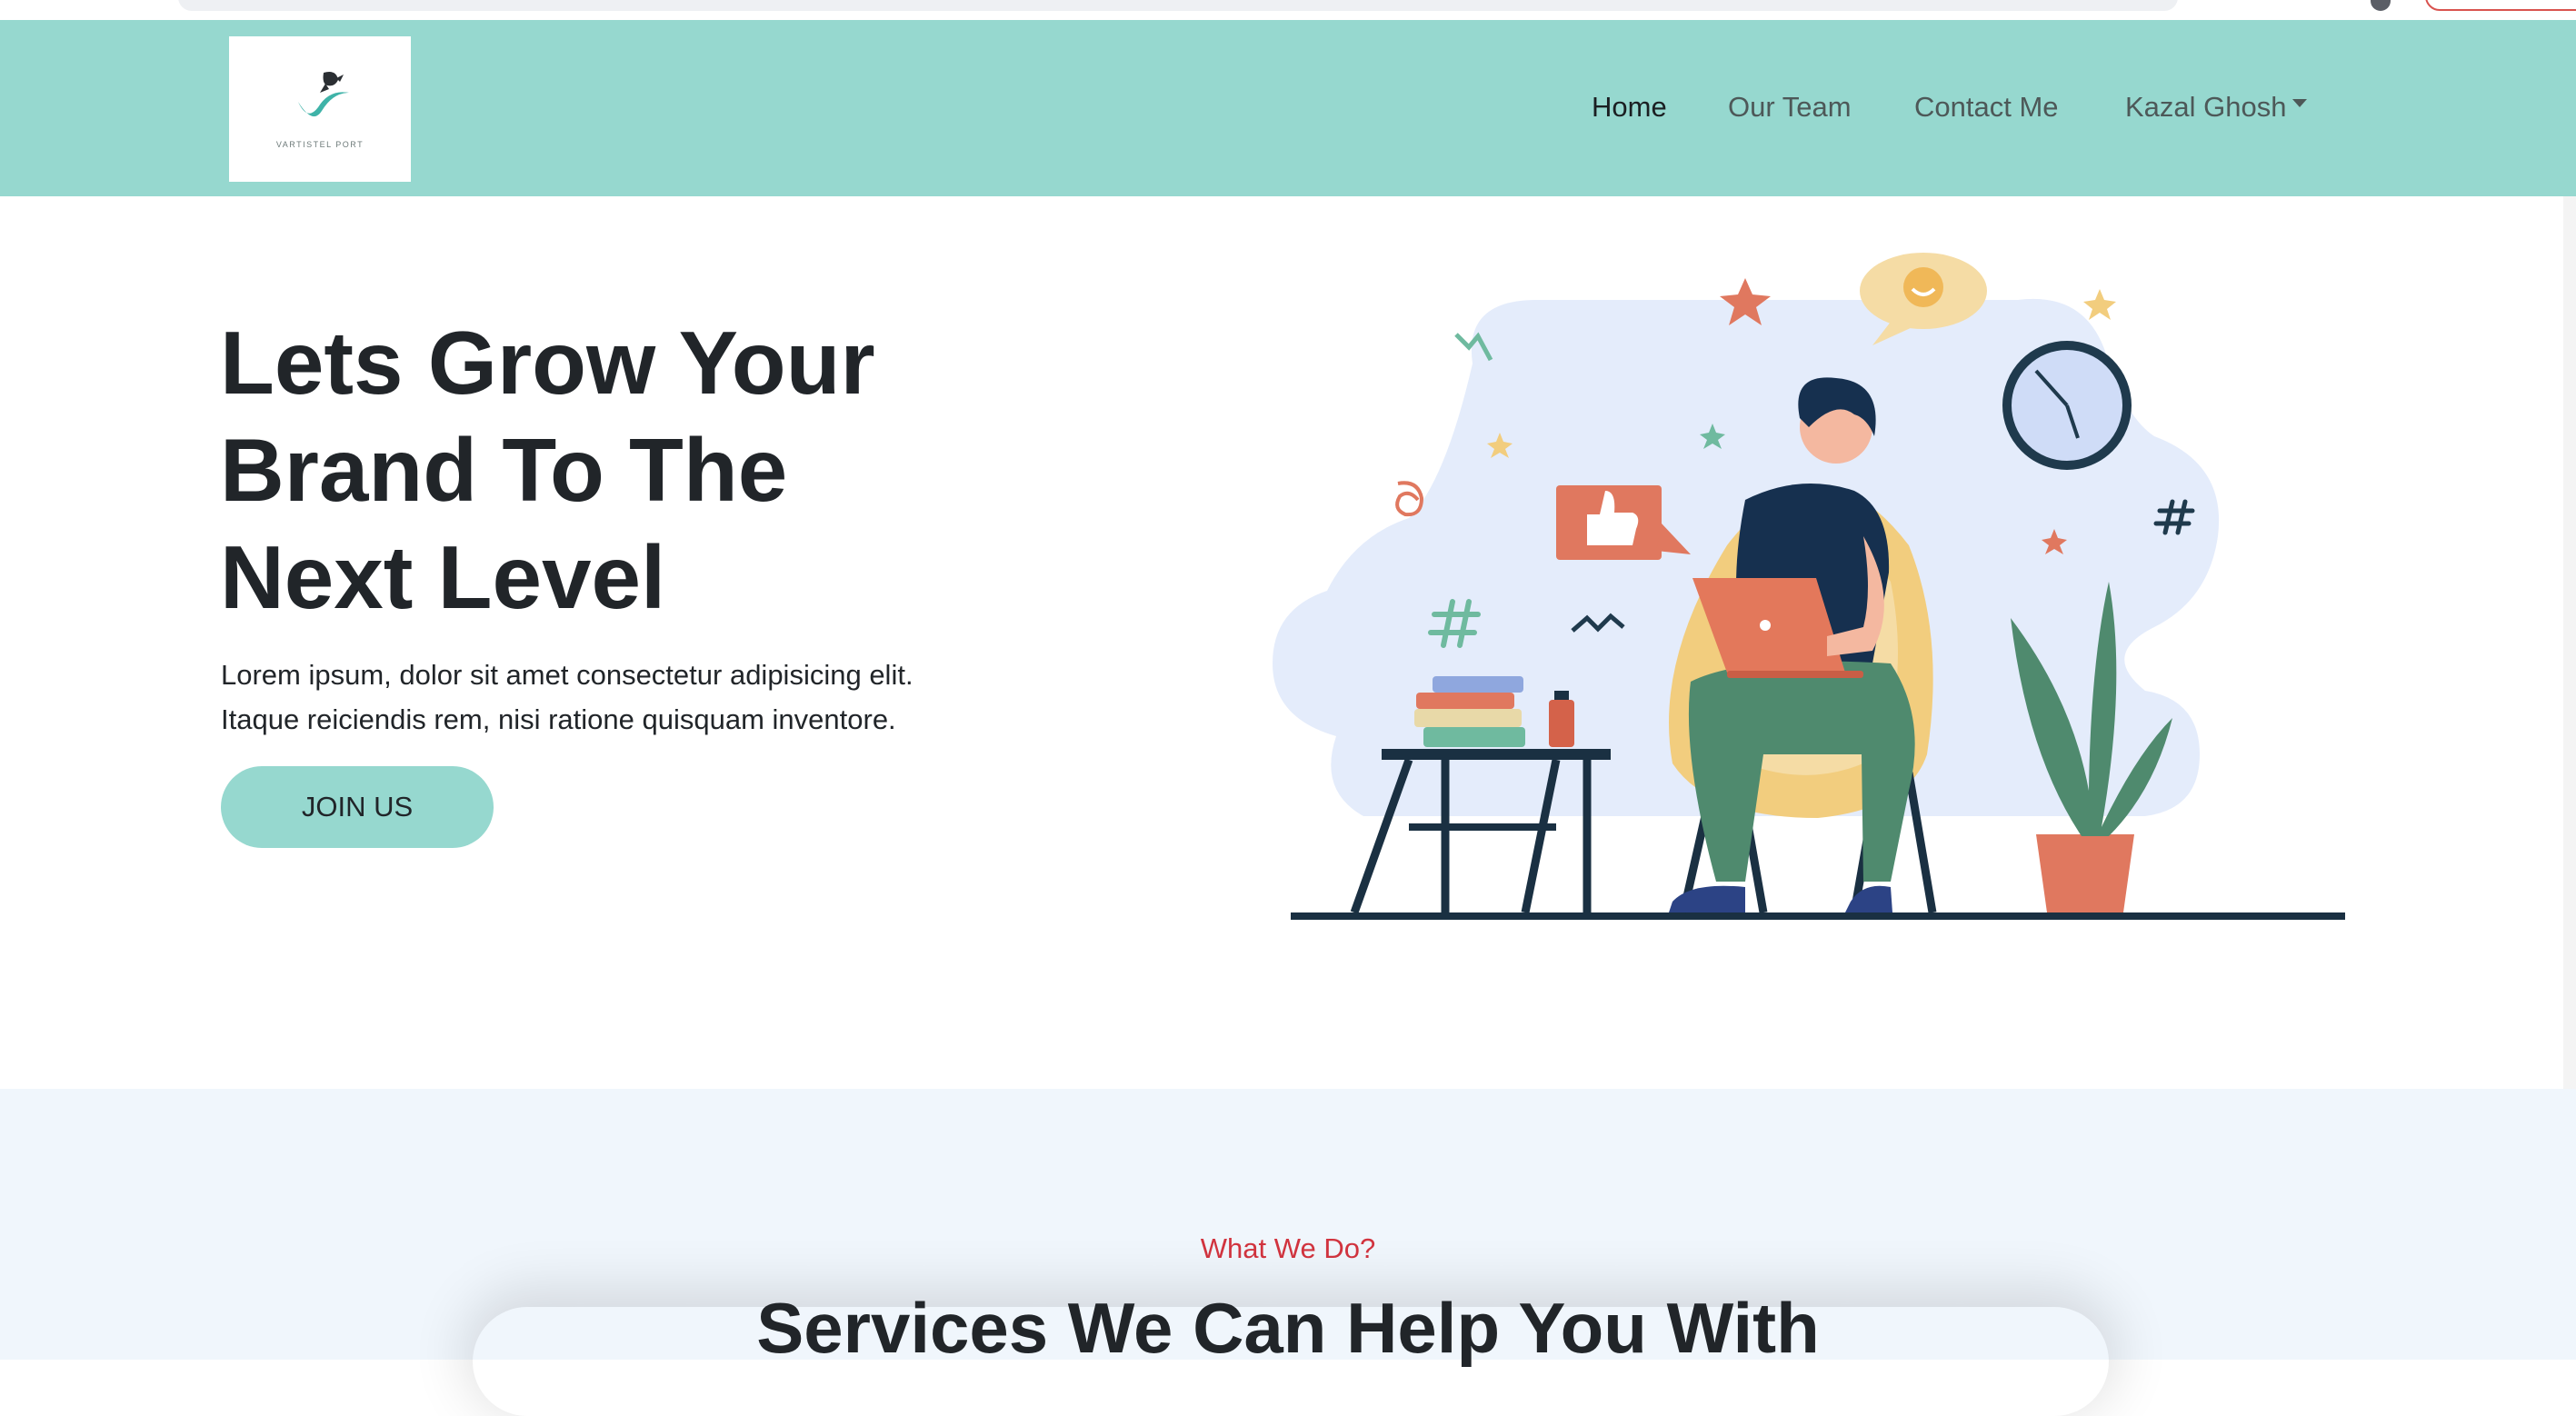 Image resolution: width=2576 pixels, height=1416 pixels. Describe the element at coordinates (1561, 724) in the screenshot. I see `cup` at that location.